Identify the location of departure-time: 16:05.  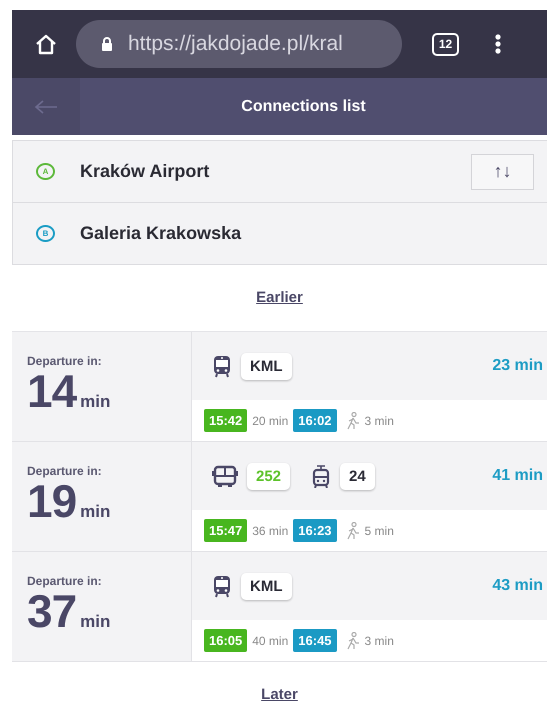
(226, 640).